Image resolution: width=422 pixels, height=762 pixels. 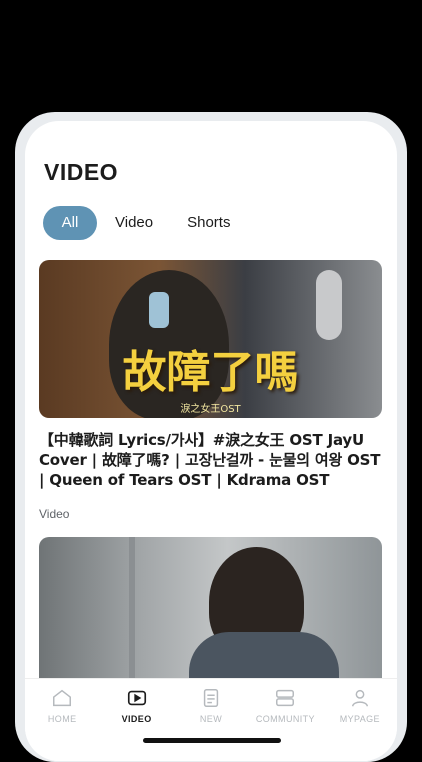 I want to click on nav-home: HOME, so click(x=62, y=720).